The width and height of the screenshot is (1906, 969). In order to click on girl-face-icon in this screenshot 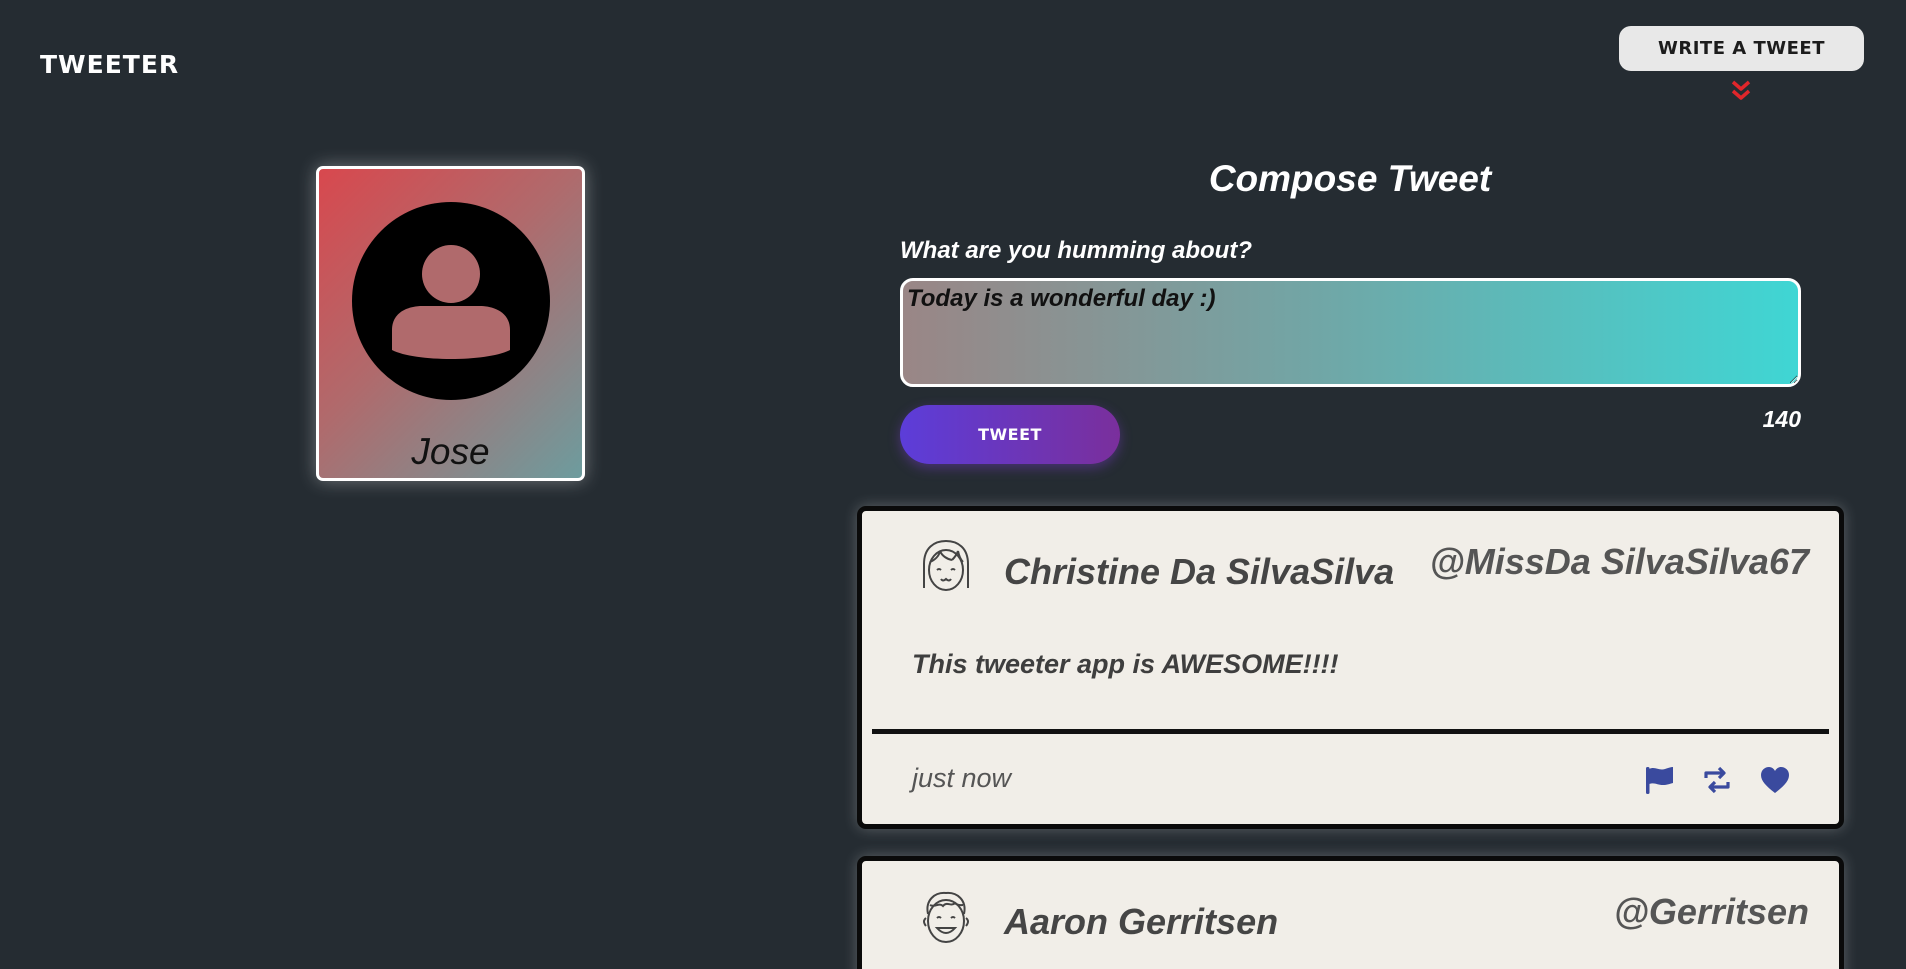, I will do `click(946, 565)`.